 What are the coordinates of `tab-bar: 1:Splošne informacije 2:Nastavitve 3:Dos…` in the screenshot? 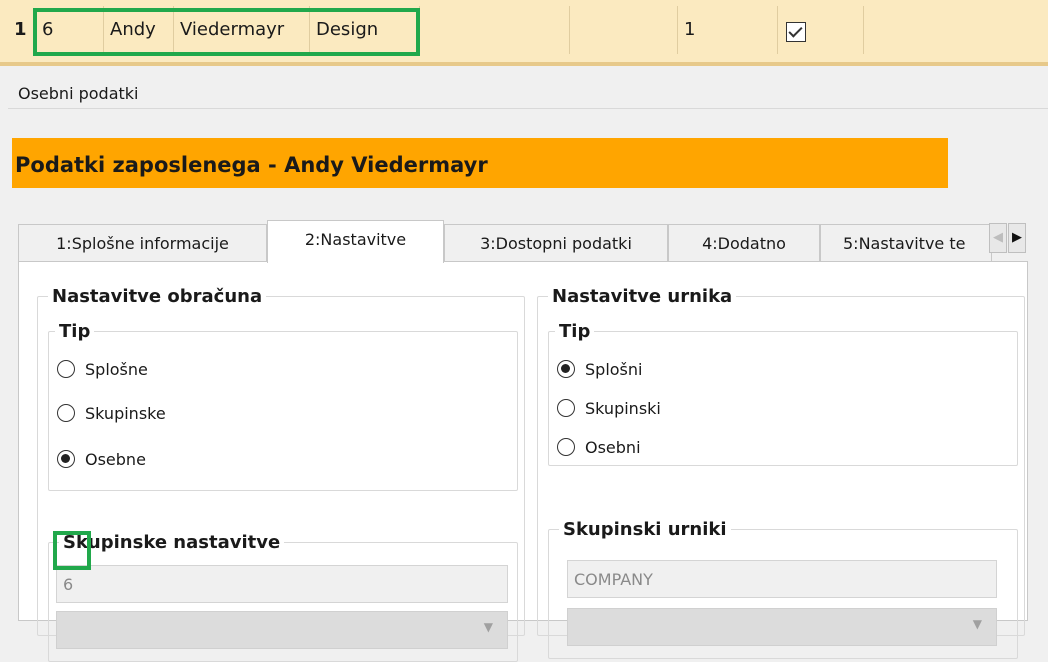 It's located at (518, 241).